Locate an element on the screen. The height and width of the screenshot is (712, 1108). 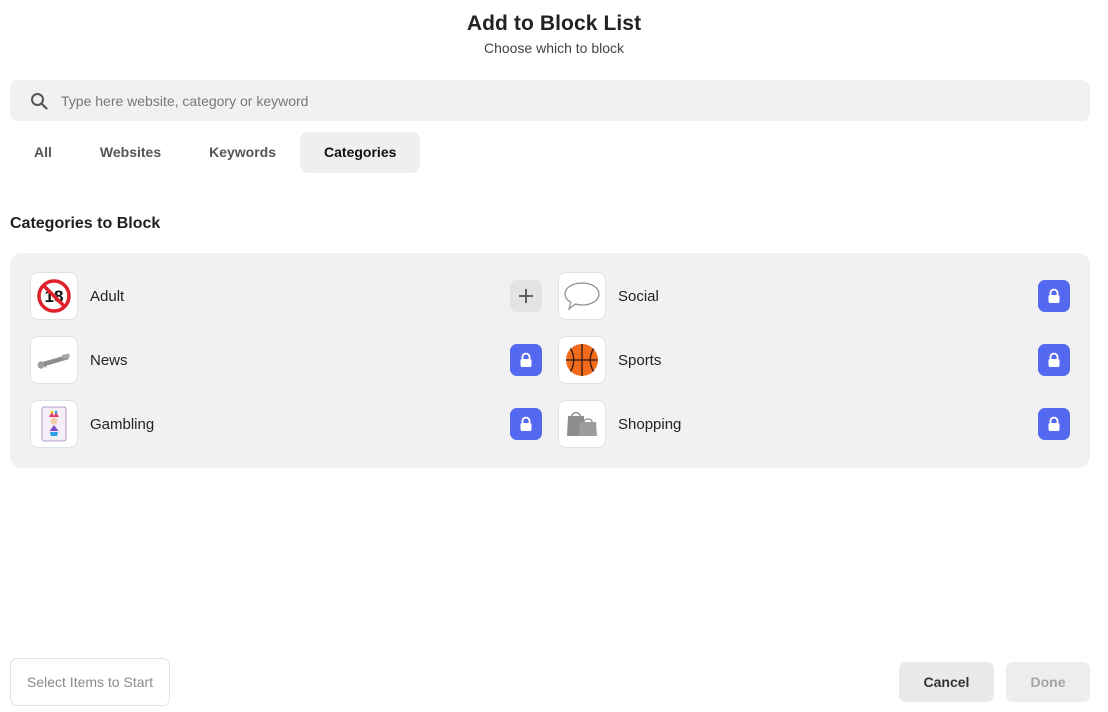
tab-all: All is located at coordinates (43, 152).